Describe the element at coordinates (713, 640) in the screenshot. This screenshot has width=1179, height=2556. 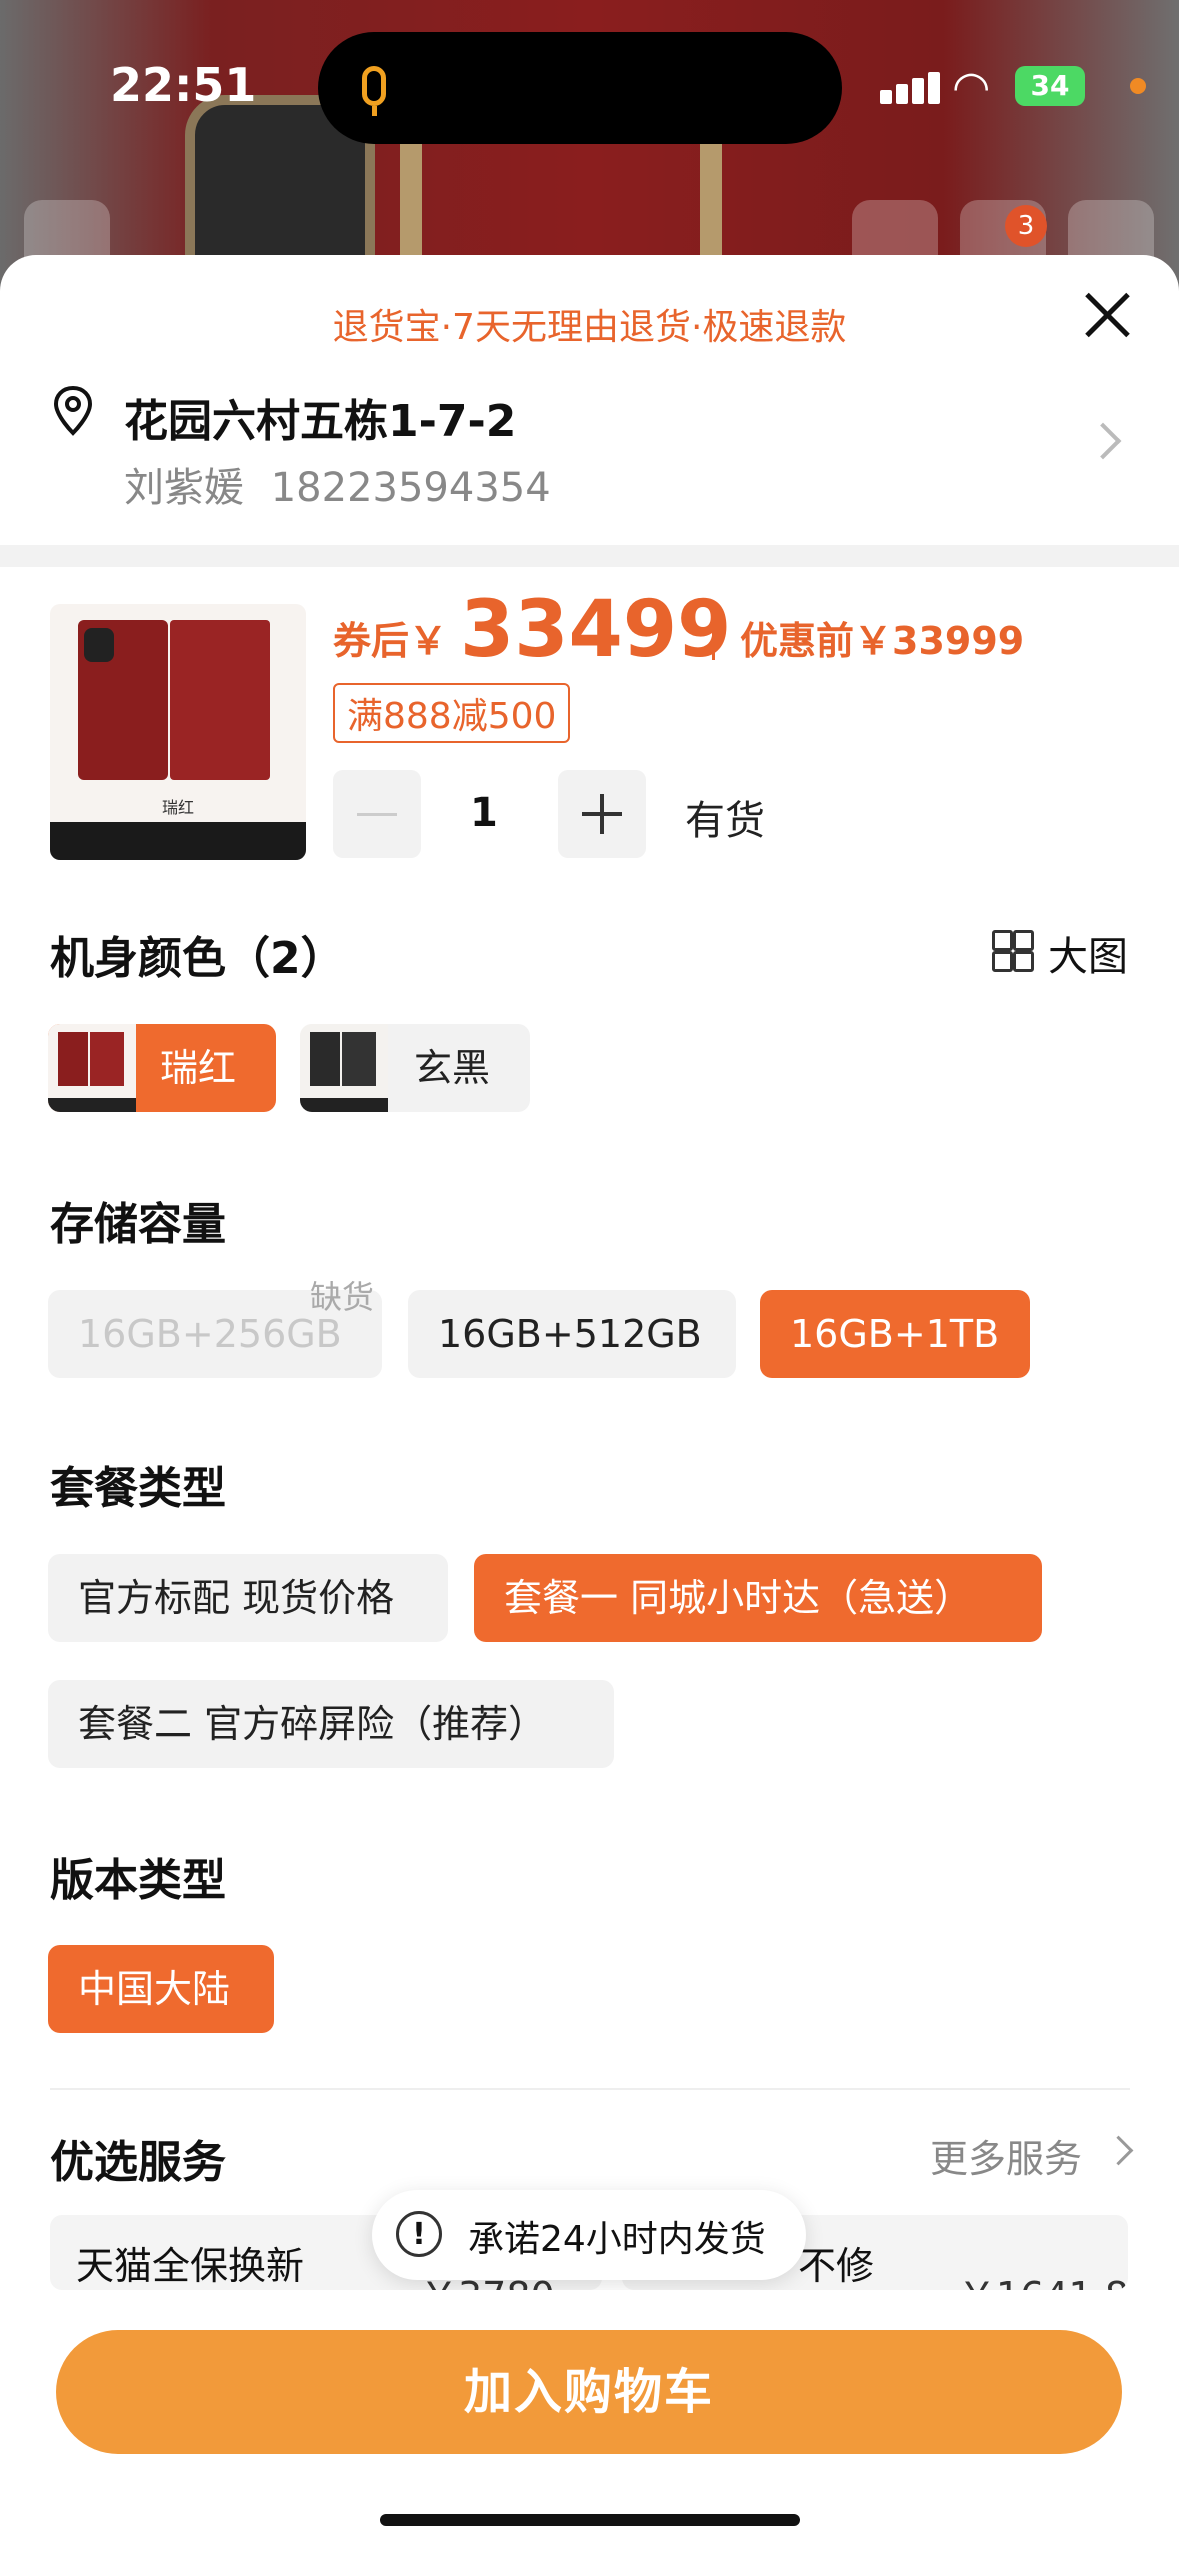
I see `price-separator` at that location.